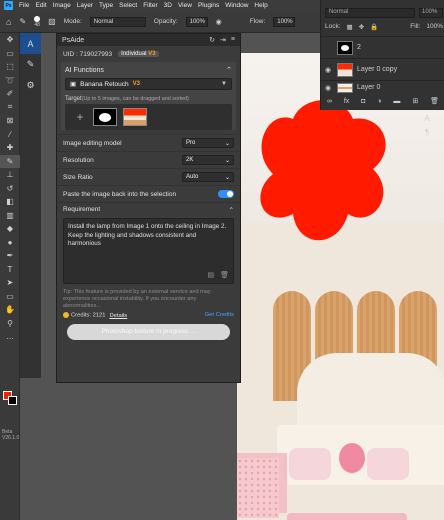 This screenshot has height=520, width=444. I want to click on layer-row: ◉ Layer 0, so click(382, 87).